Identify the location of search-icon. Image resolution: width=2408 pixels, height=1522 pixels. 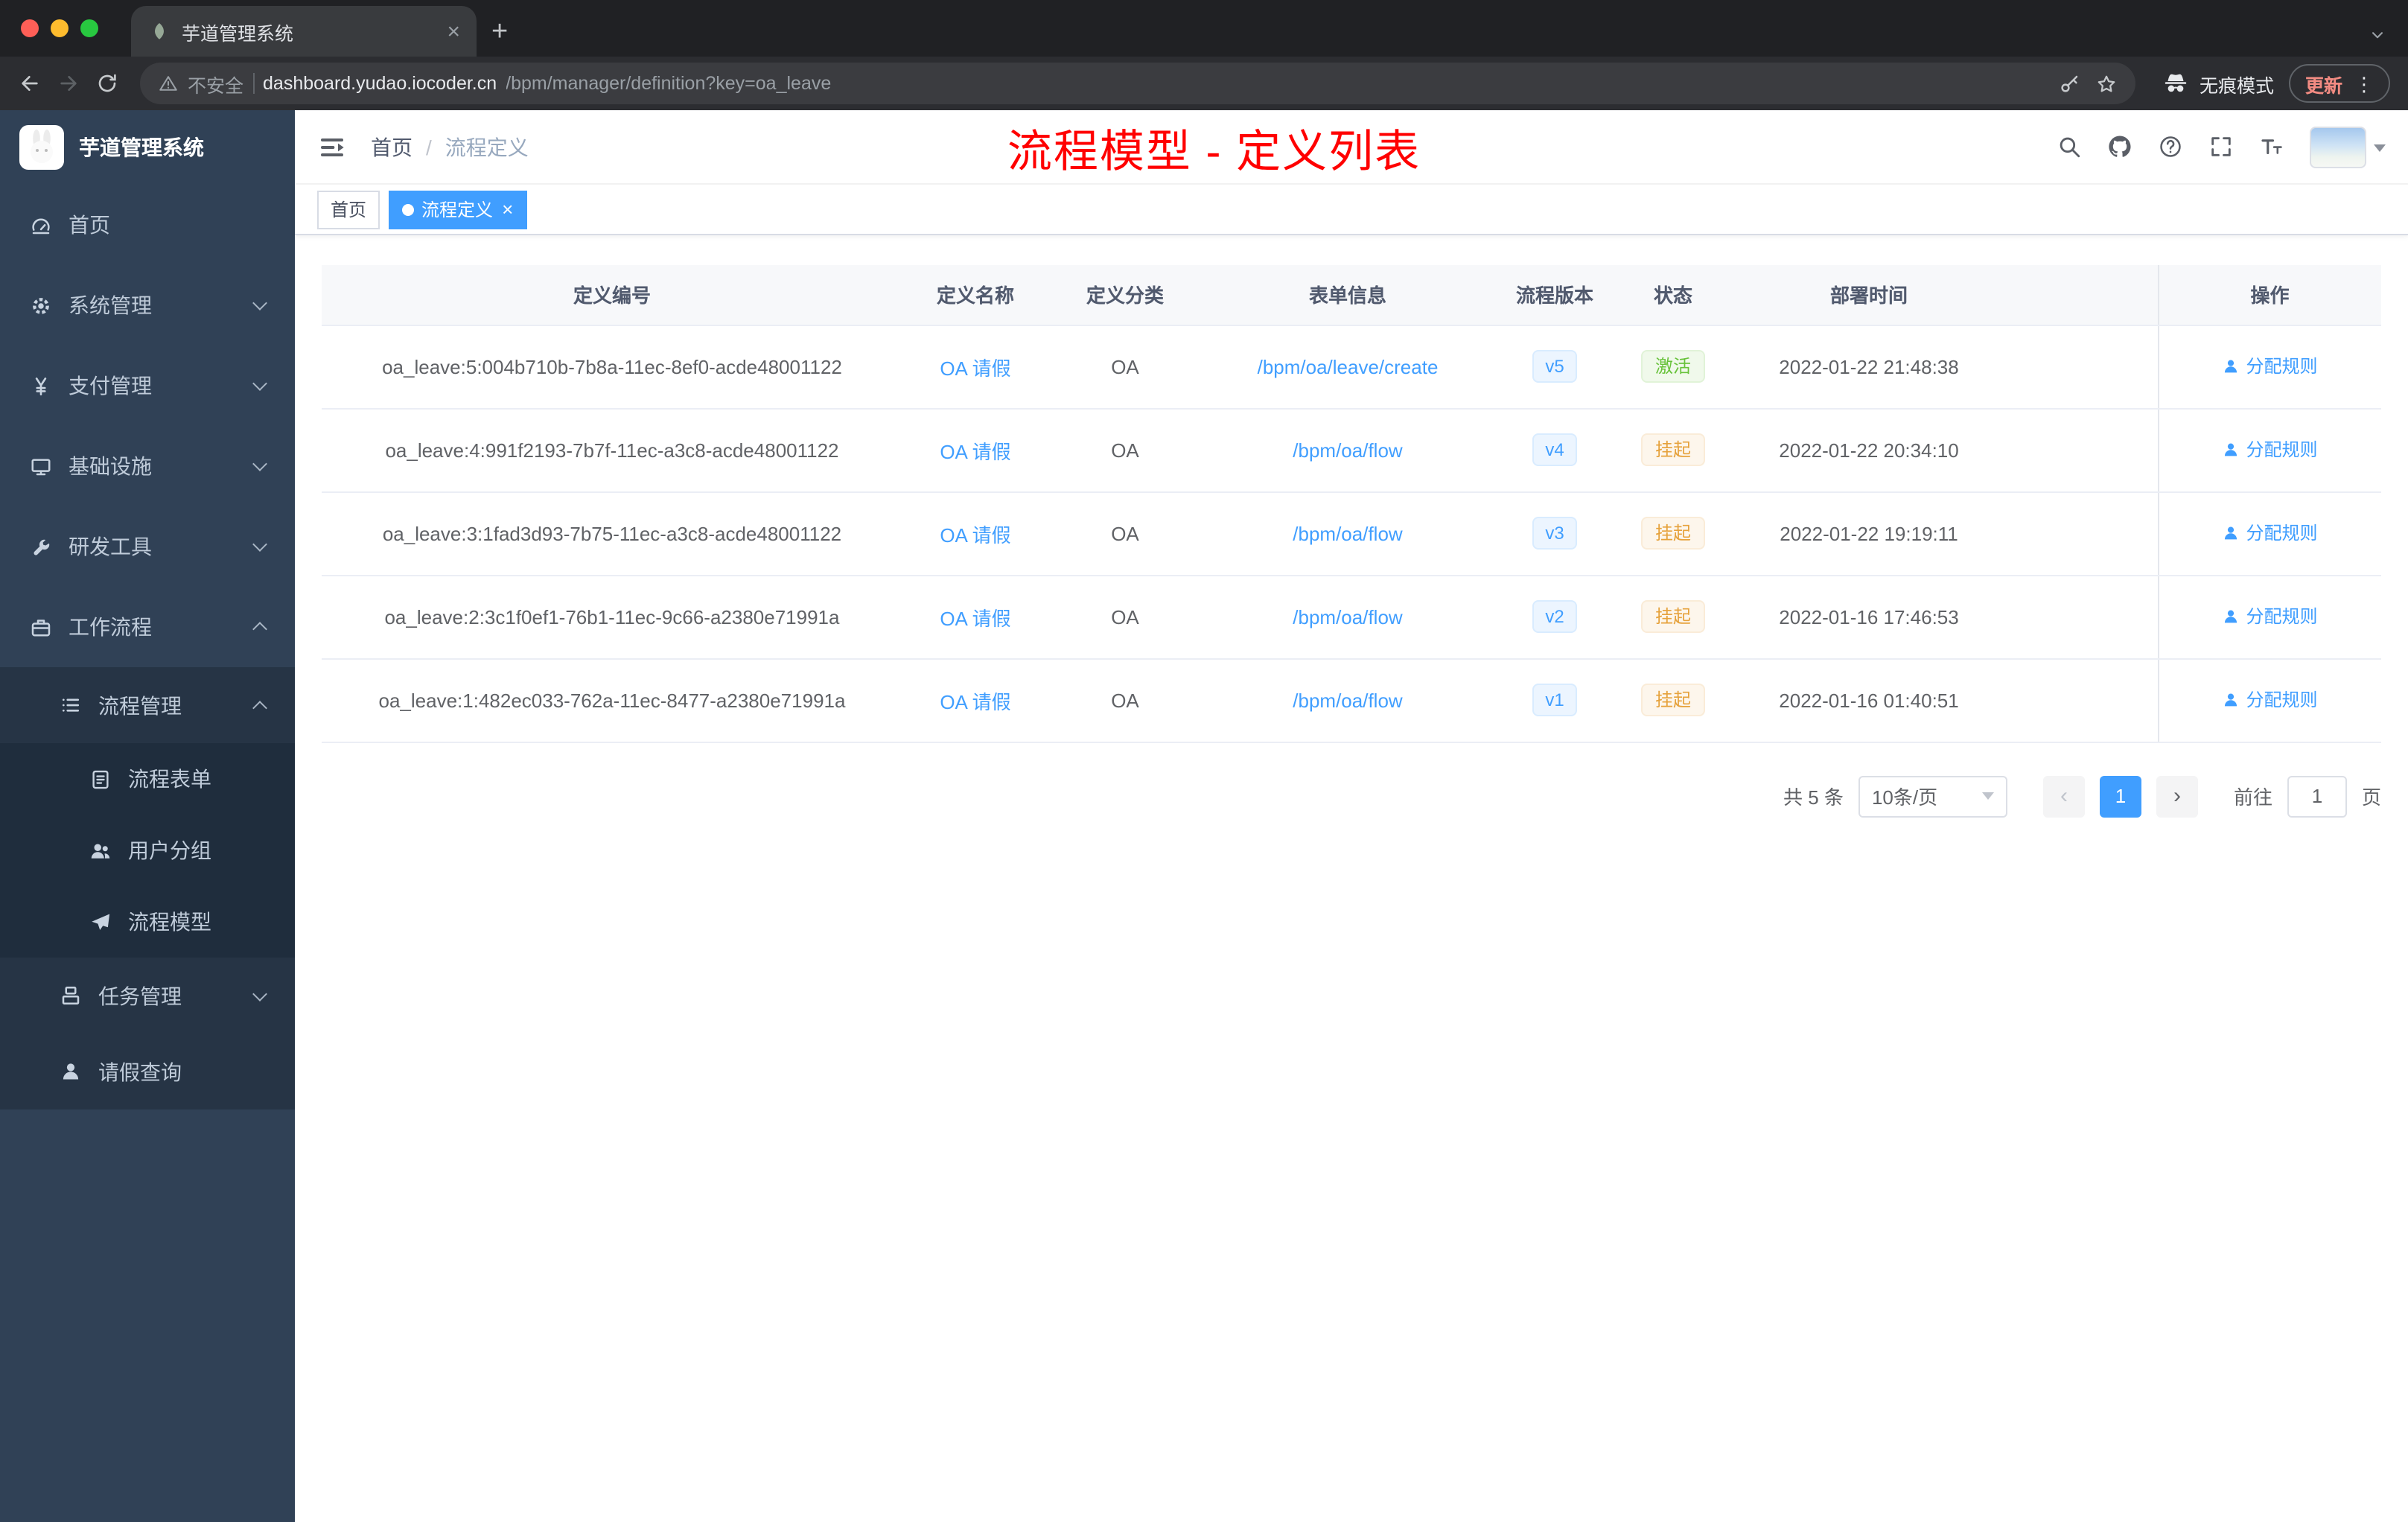
(2069, 146).